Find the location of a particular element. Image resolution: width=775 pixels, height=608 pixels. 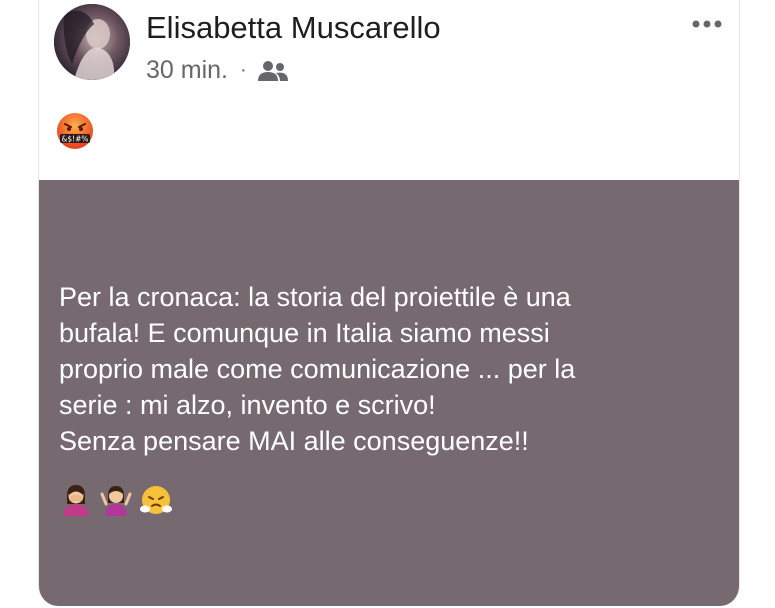

trailing-emojis is located at coordinates (116, 499).